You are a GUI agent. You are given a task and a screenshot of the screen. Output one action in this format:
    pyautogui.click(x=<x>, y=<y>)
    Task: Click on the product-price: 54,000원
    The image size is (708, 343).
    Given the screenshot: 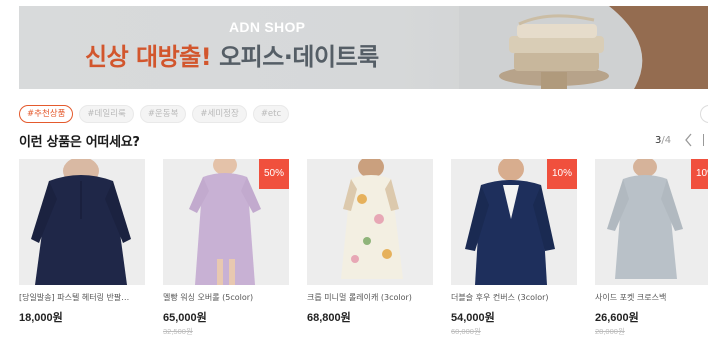 What is the action you would take?
    pyautogui.click(x=473, y=318)
    